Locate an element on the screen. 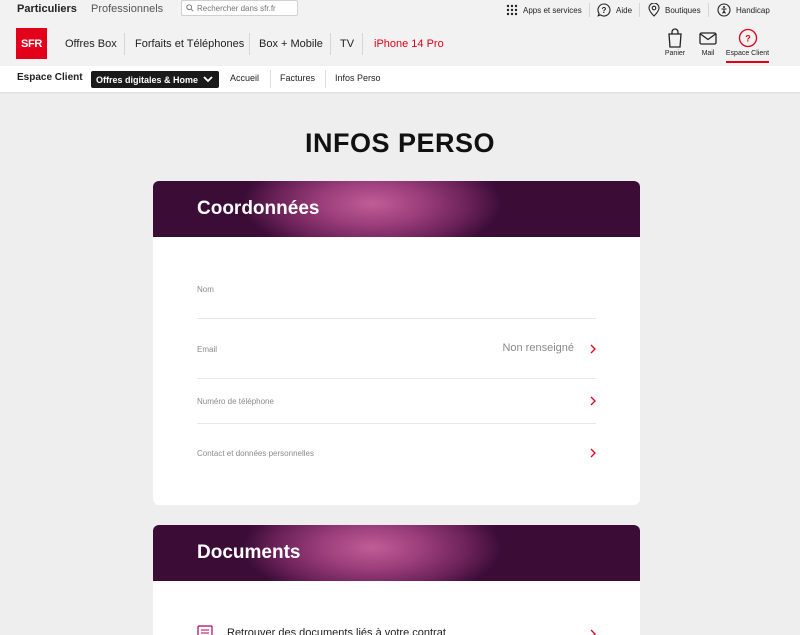 This screenshot has height=635, width=800. search-input is located at coordinates (247, 8).